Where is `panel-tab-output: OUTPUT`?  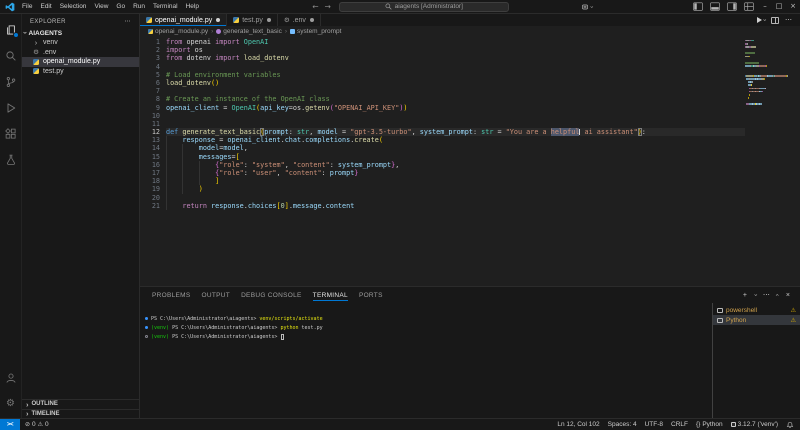
panel-tab-output: OUTPUT is located at coordinates (216, 295).